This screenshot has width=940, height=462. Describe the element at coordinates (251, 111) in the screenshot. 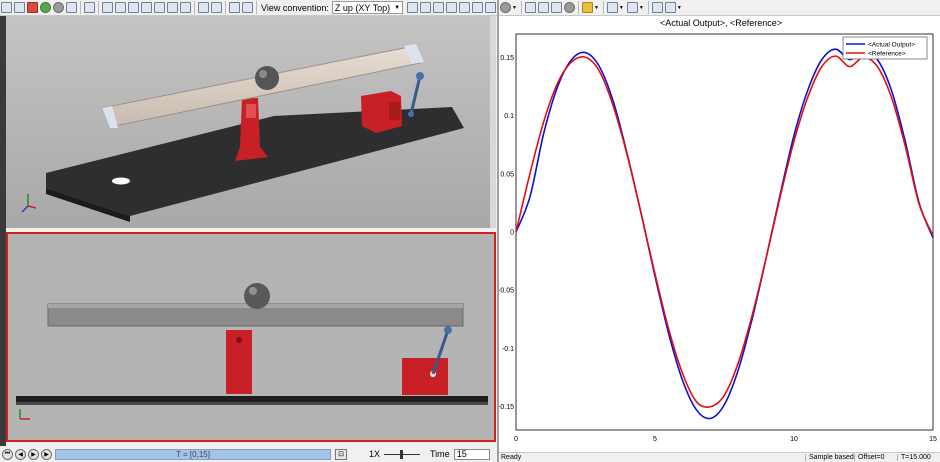

I see `pivot-joint` at that location.